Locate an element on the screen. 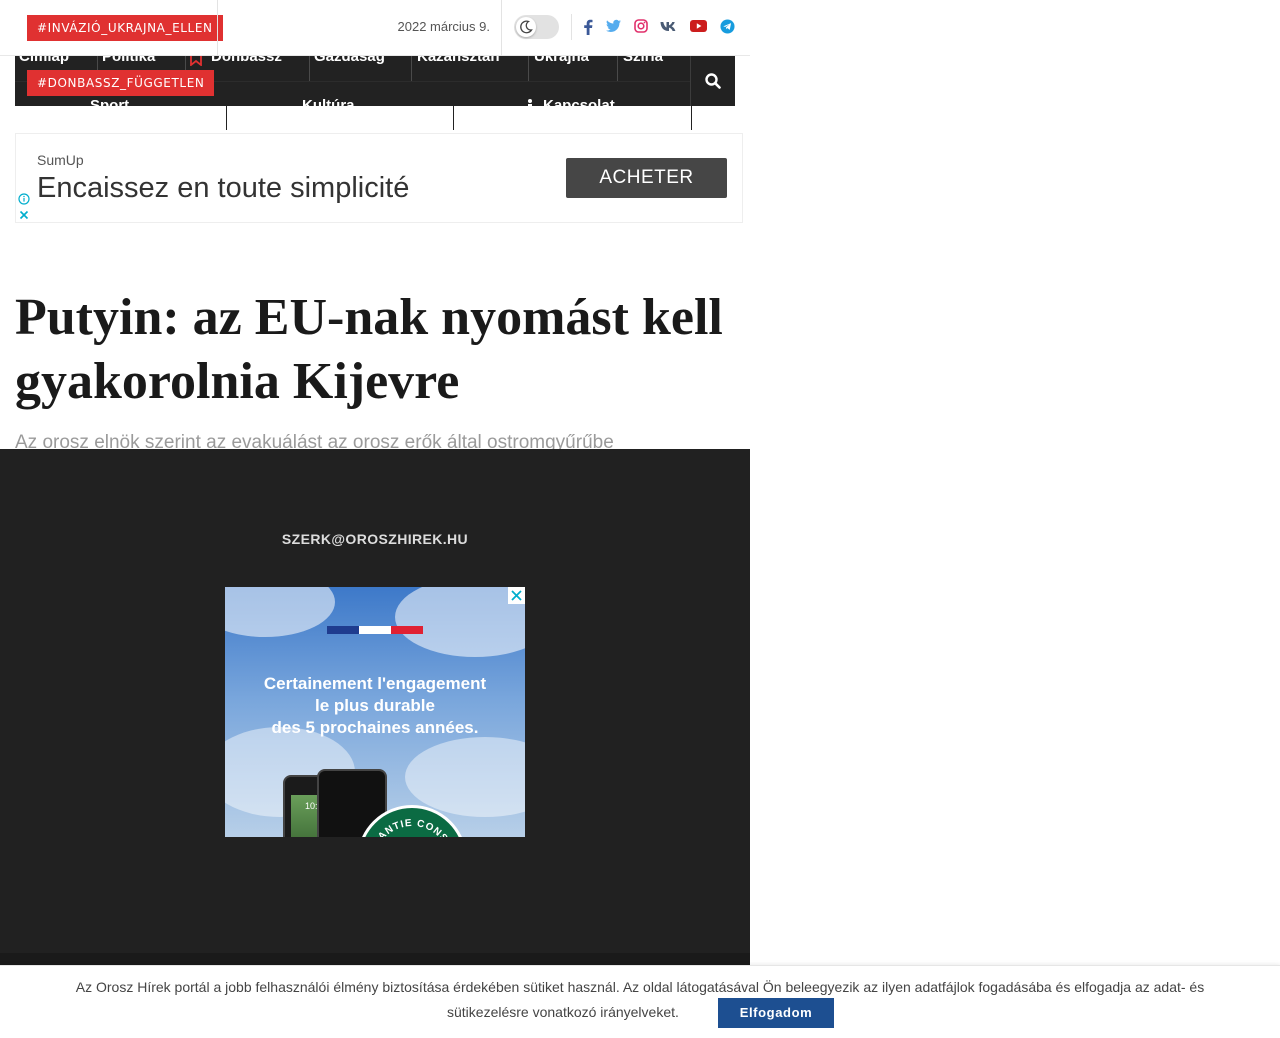 The image size is (1280, 1038). svg-text: GARANTIE CONSTRUCTEUR is located at coordinates (409, 822).